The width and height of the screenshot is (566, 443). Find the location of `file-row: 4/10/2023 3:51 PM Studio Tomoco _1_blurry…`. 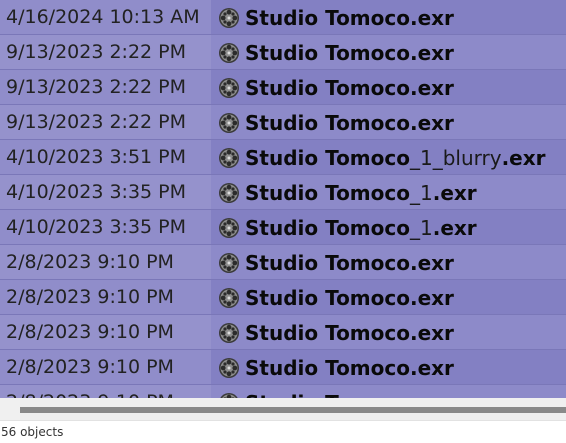

file-row: 4/10/2023 3:51 PM Studio Tomoco _1_blurry… is located at coordinates (283, 157).